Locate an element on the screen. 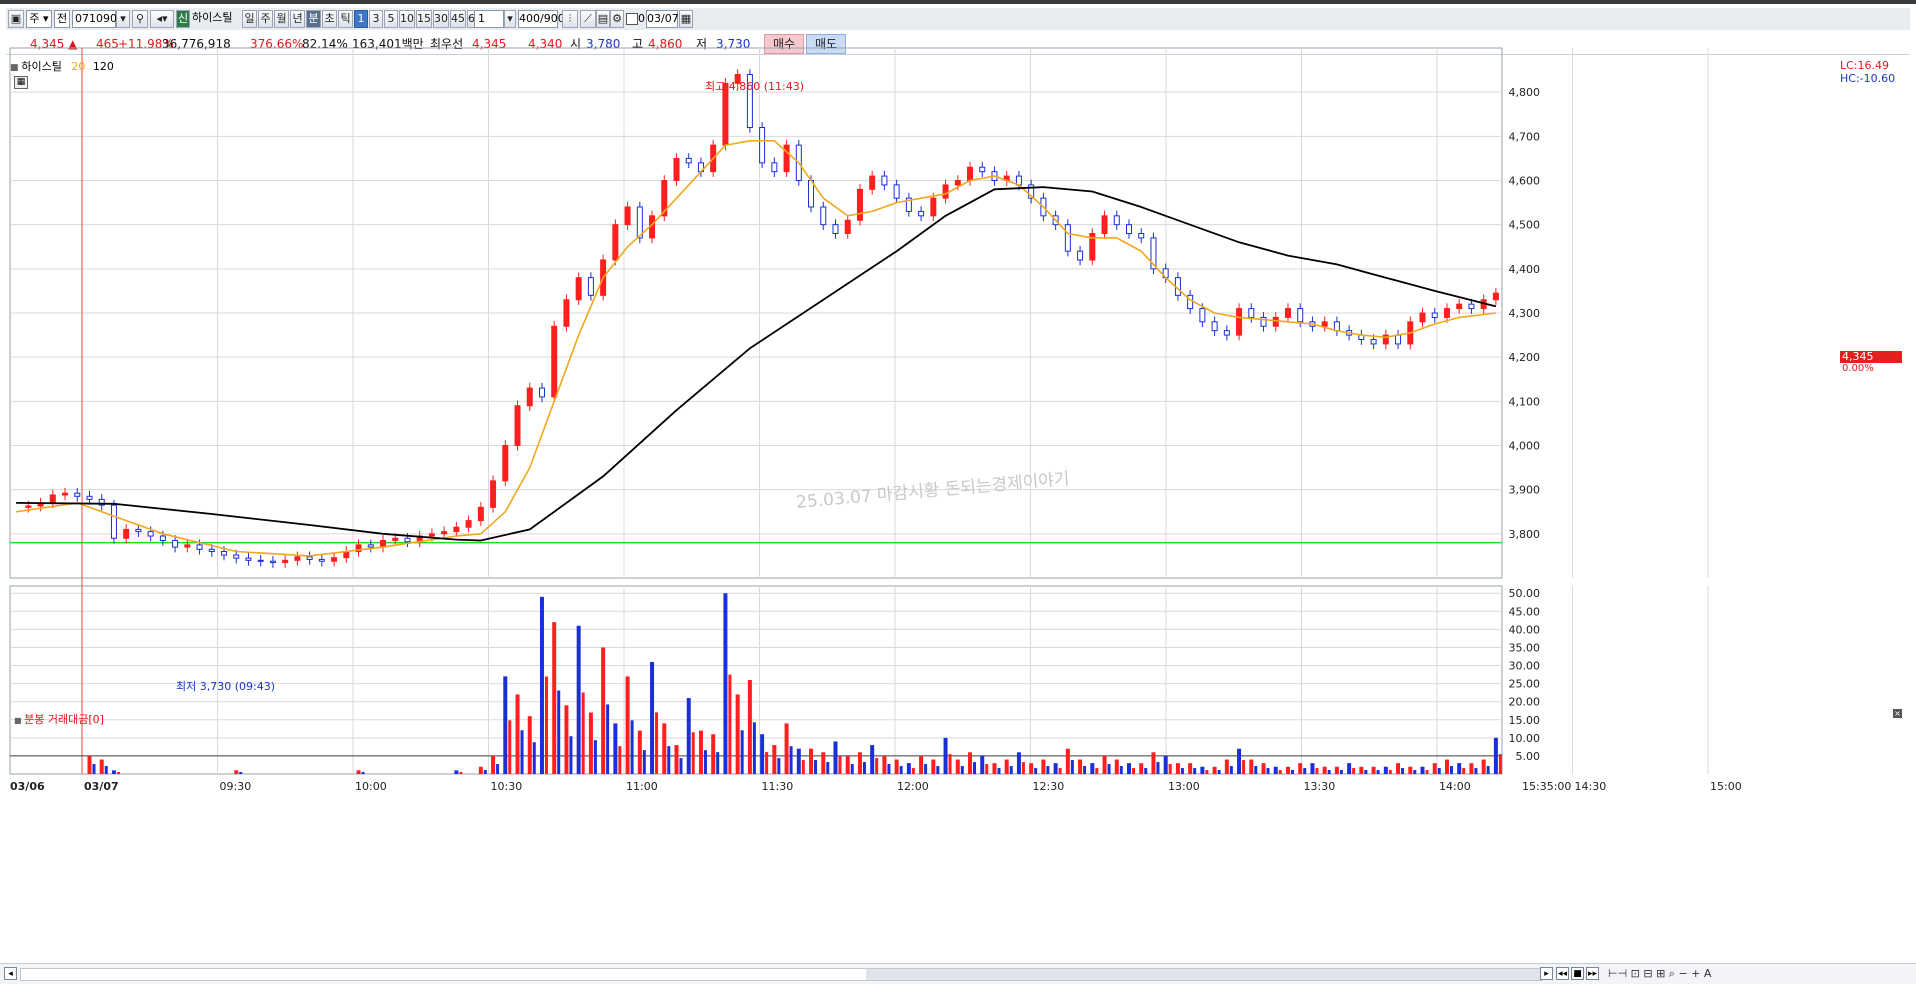 Image resolution: width=1916 pixels, height=991 pixels. grid-toggle-icon: ▦ is located at coordinates (21, 82).